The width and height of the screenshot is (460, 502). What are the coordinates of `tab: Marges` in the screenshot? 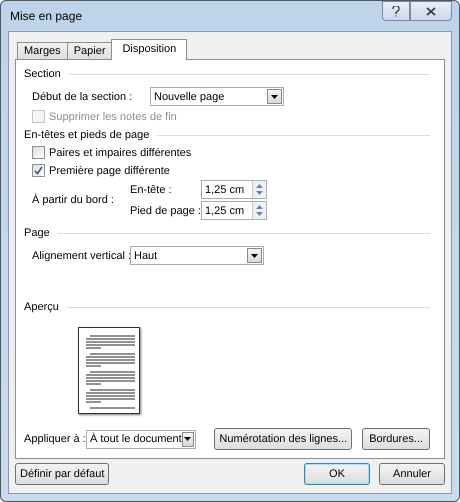 It's located at (42, 51).